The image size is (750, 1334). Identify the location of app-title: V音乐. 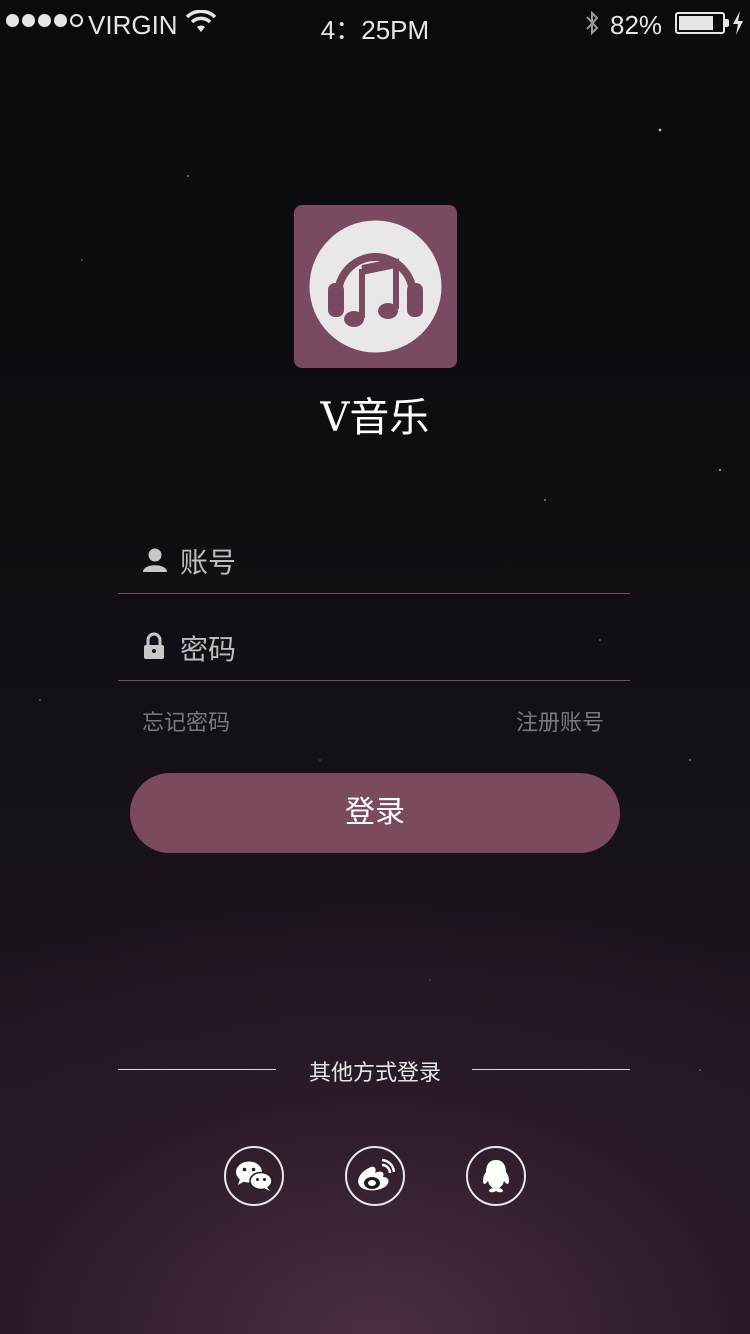
(375, 418).